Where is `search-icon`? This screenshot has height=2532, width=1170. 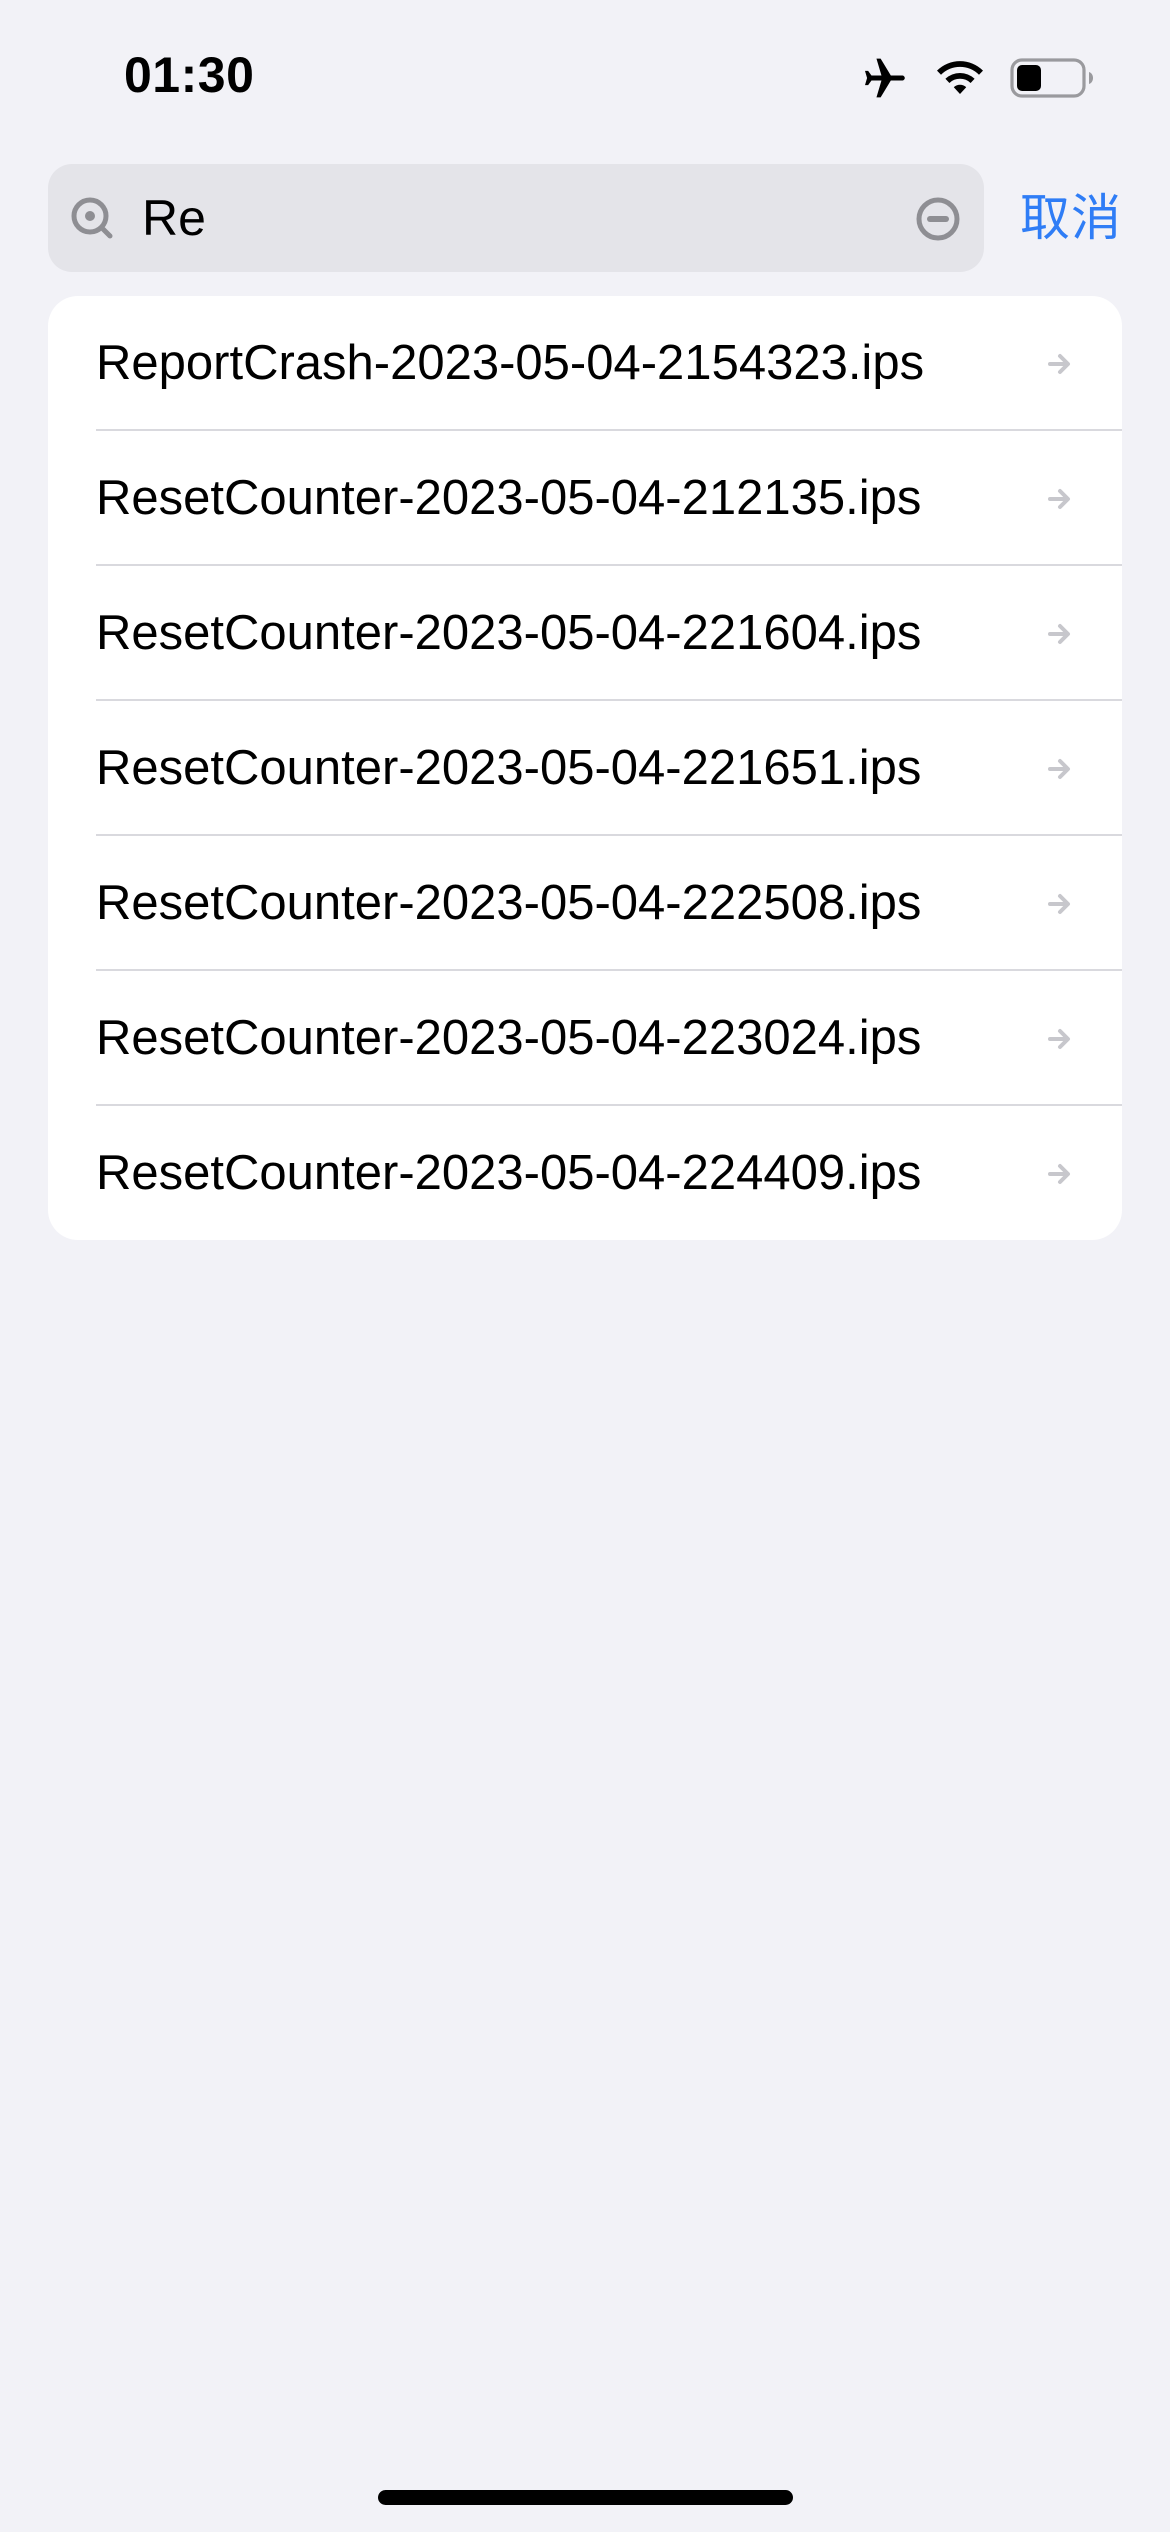
search-icon is located at coordinates (92, 218).